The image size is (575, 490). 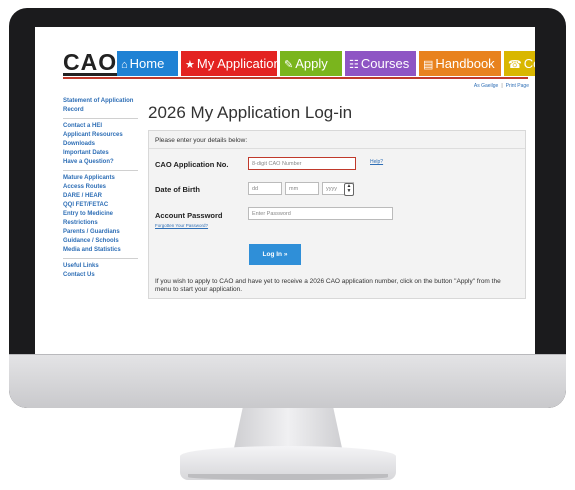 I want to click on chin-divider, so click(x=287, y=354).